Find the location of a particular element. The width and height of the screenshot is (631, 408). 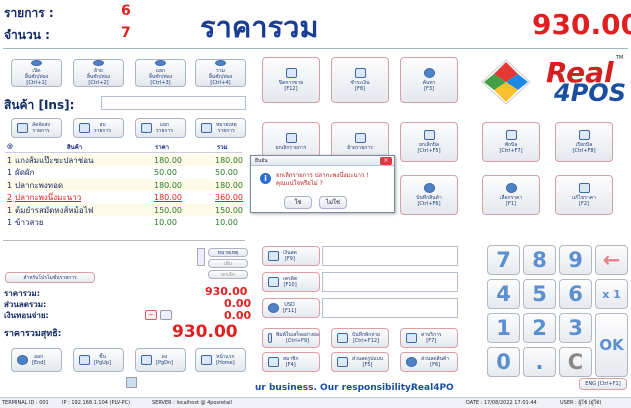

recall-bill-button: เรียกบิล [Ctrl+F8] is located at coordinates (584, 142).